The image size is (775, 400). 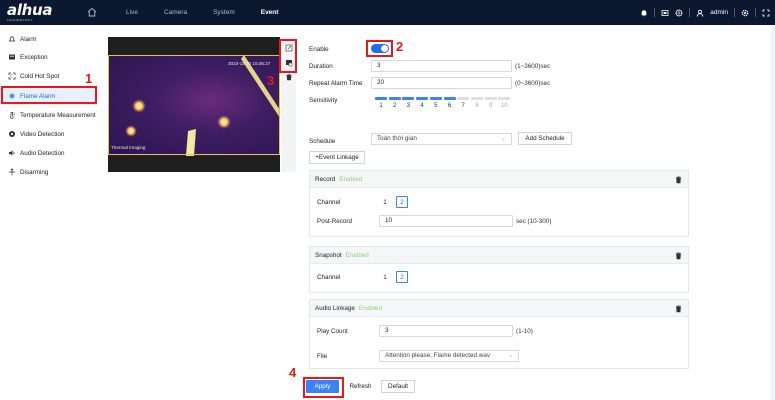 What do you see at coordinates (490, 106) in the screenshot?
I see `sensitivity-tick-label: 9` at bounding box center [490, 106].